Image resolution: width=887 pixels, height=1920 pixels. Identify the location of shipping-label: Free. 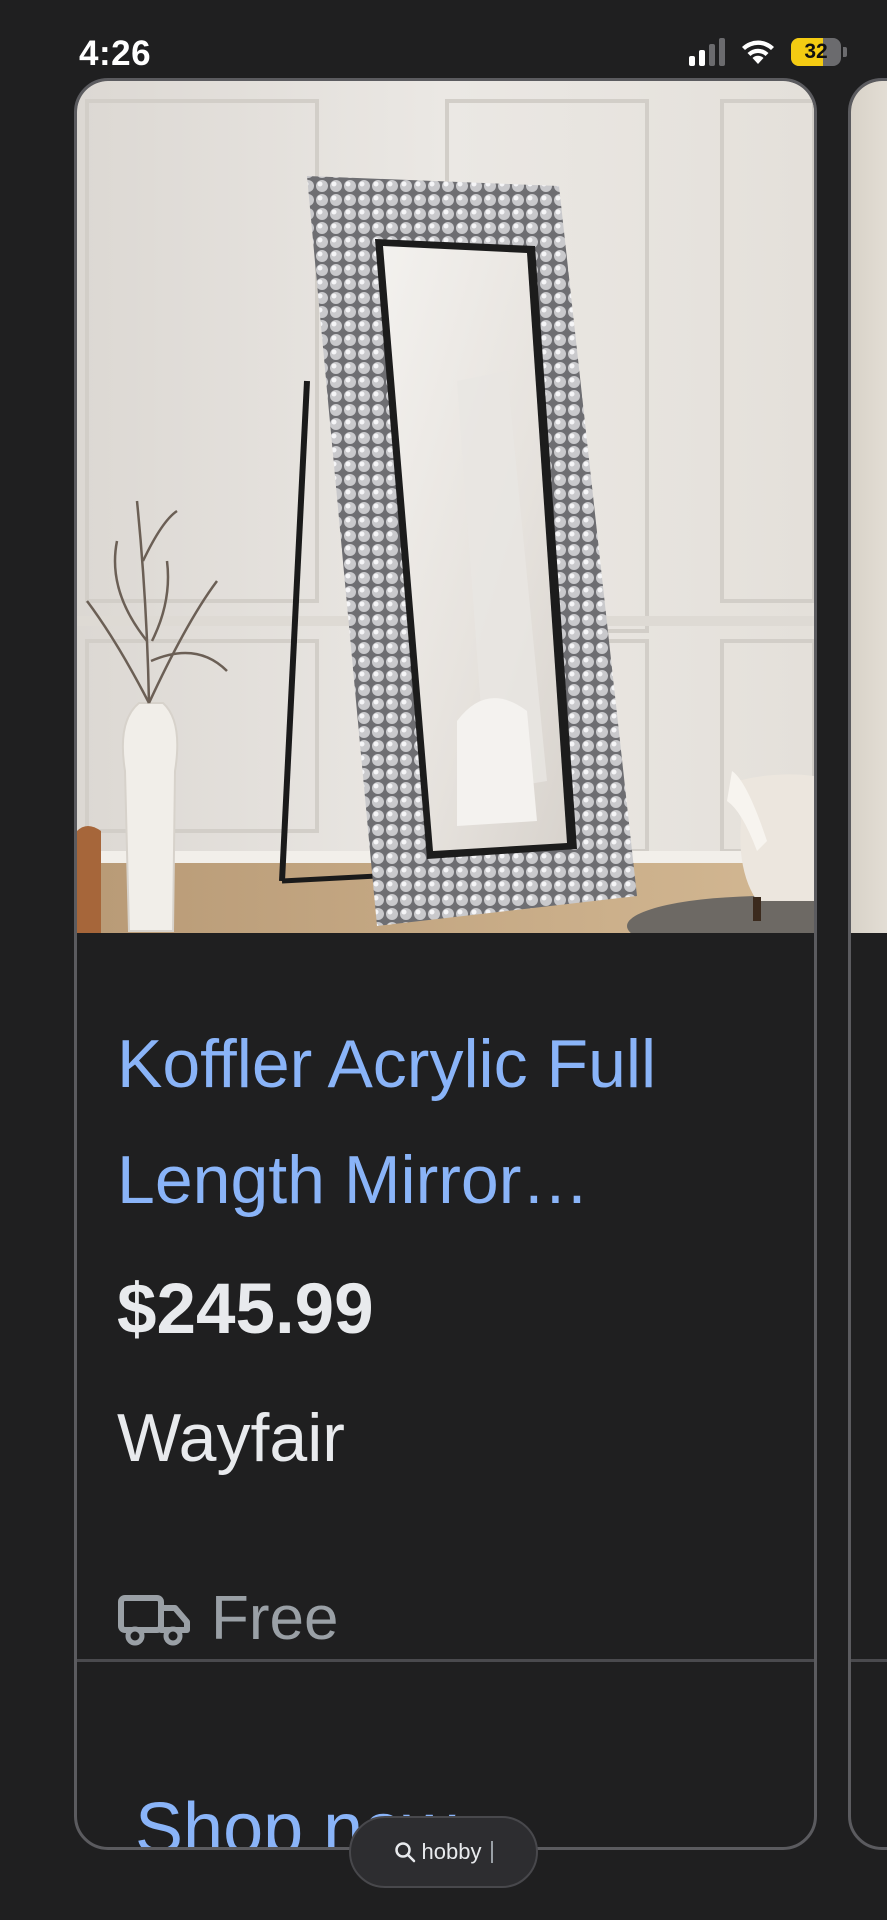
(275, 1618).